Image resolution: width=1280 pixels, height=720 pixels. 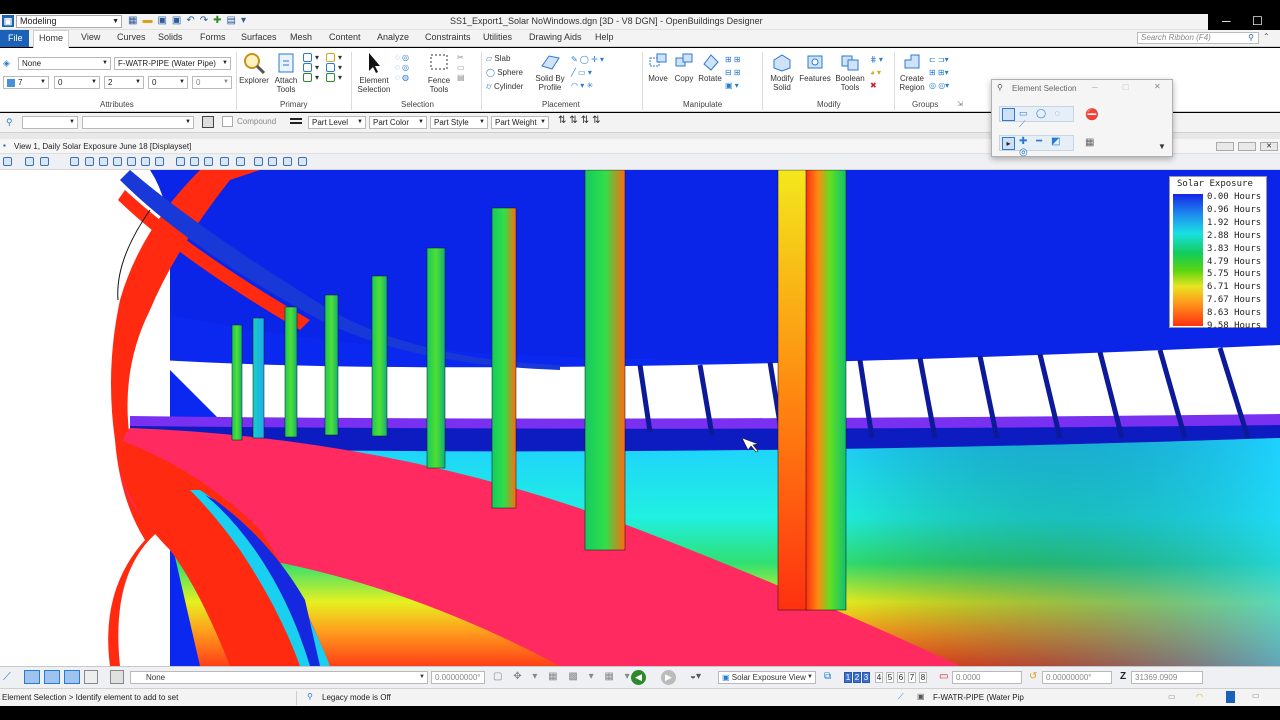 What do you see at coordinates (1008, 114) in the screenshot?
I see `individual-method-icon` at bounding box center [1008, 114].